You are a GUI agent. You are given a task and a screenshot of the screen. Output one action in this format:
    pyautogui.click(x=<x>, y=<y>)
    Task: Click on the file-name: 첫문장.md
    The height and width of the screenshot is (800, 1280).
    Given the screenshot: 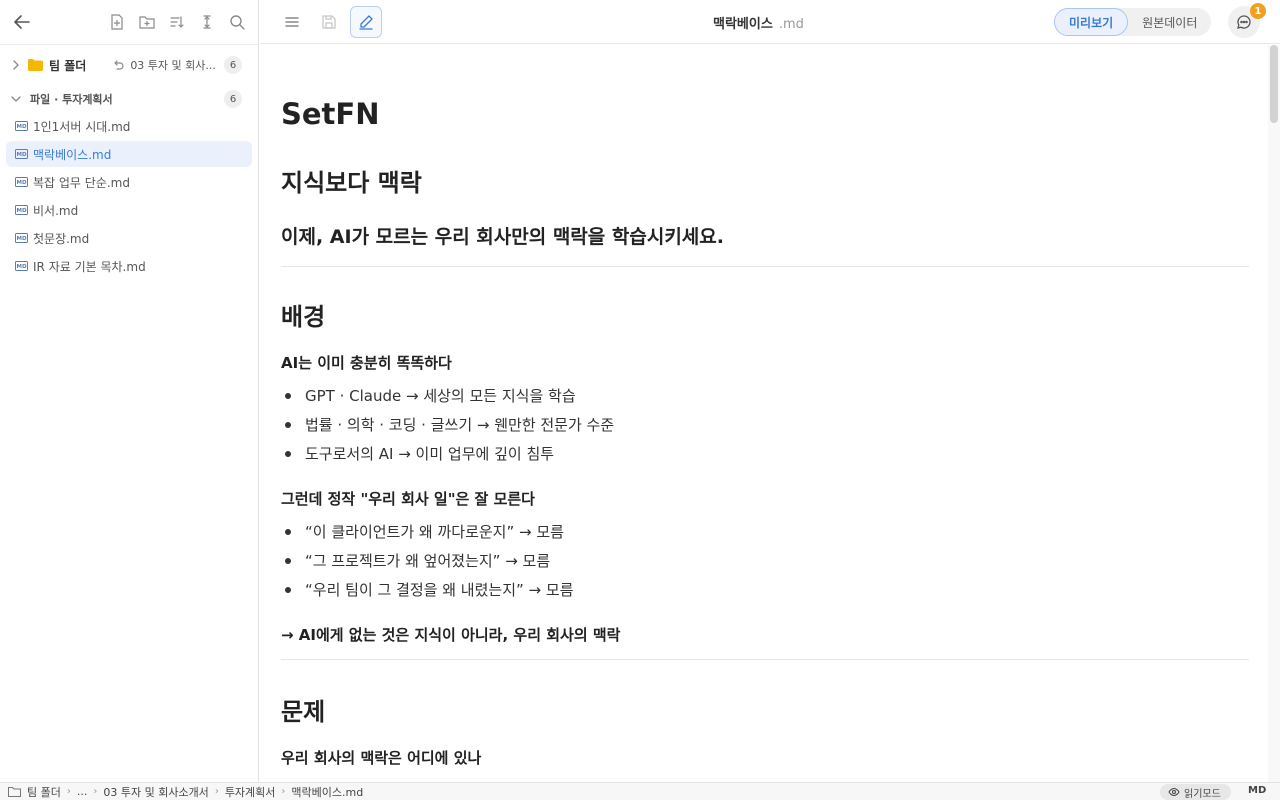 What is the action you would take?
    pyautogui.click(x=61, y=238)
    